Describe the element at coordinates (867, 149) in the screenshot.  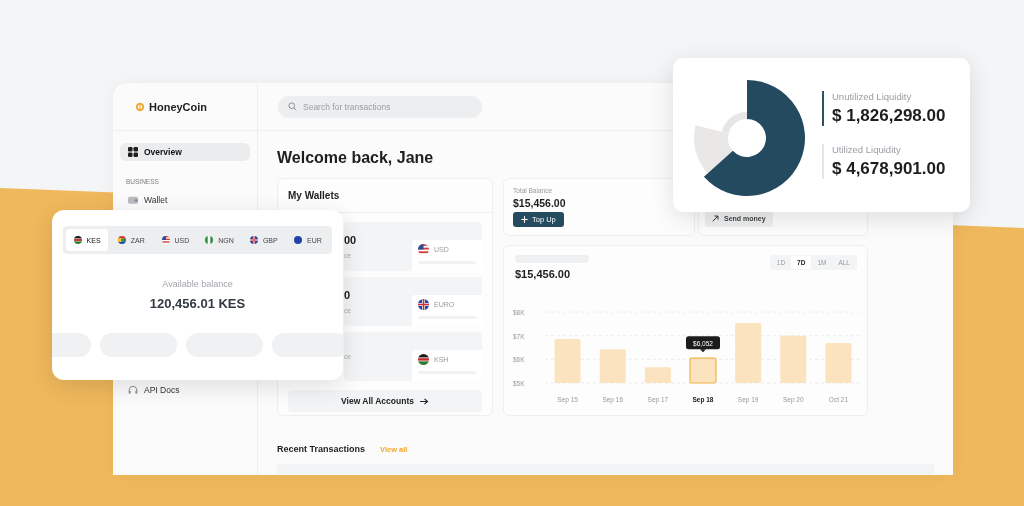
I see `stat-label: Utilized Liquidity` at that location.